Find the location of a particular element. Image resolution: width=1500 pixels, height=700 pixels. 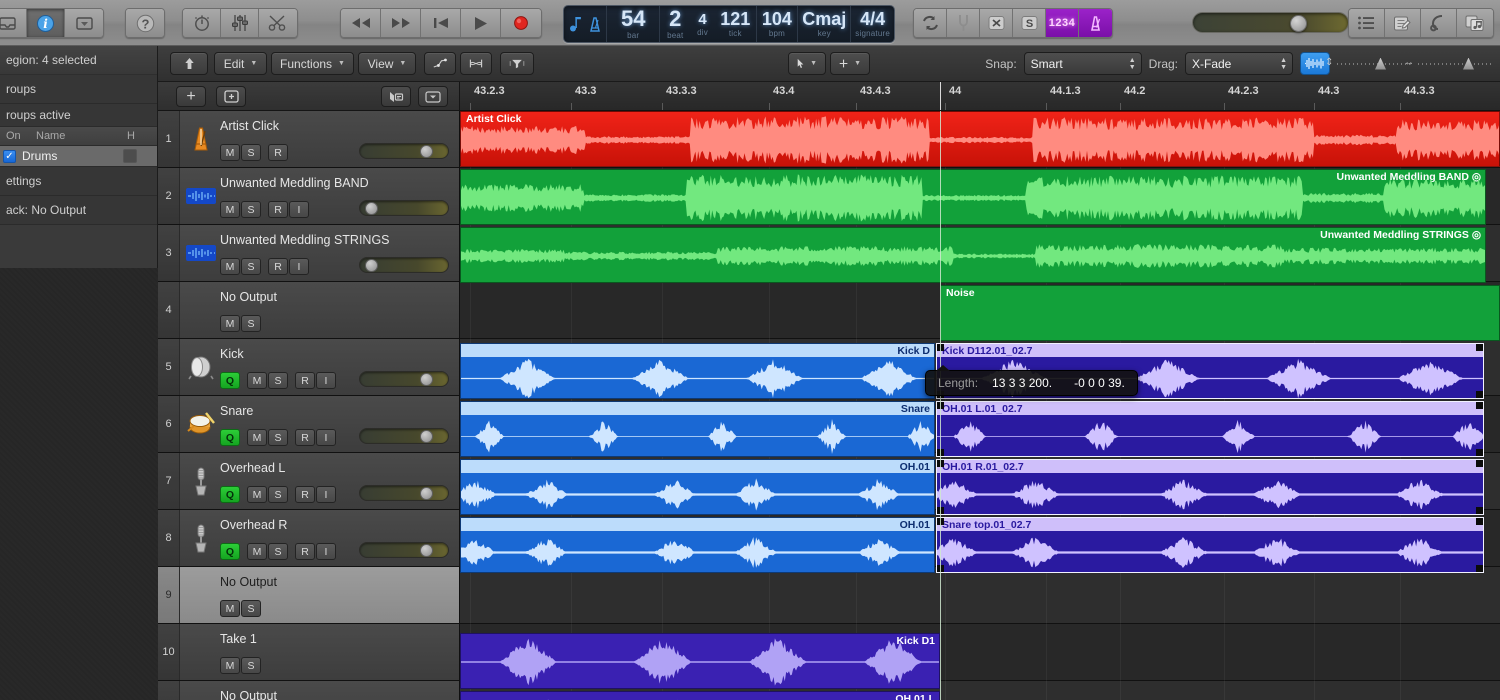

region: OH.01 L is located at coordinates (700, 695).